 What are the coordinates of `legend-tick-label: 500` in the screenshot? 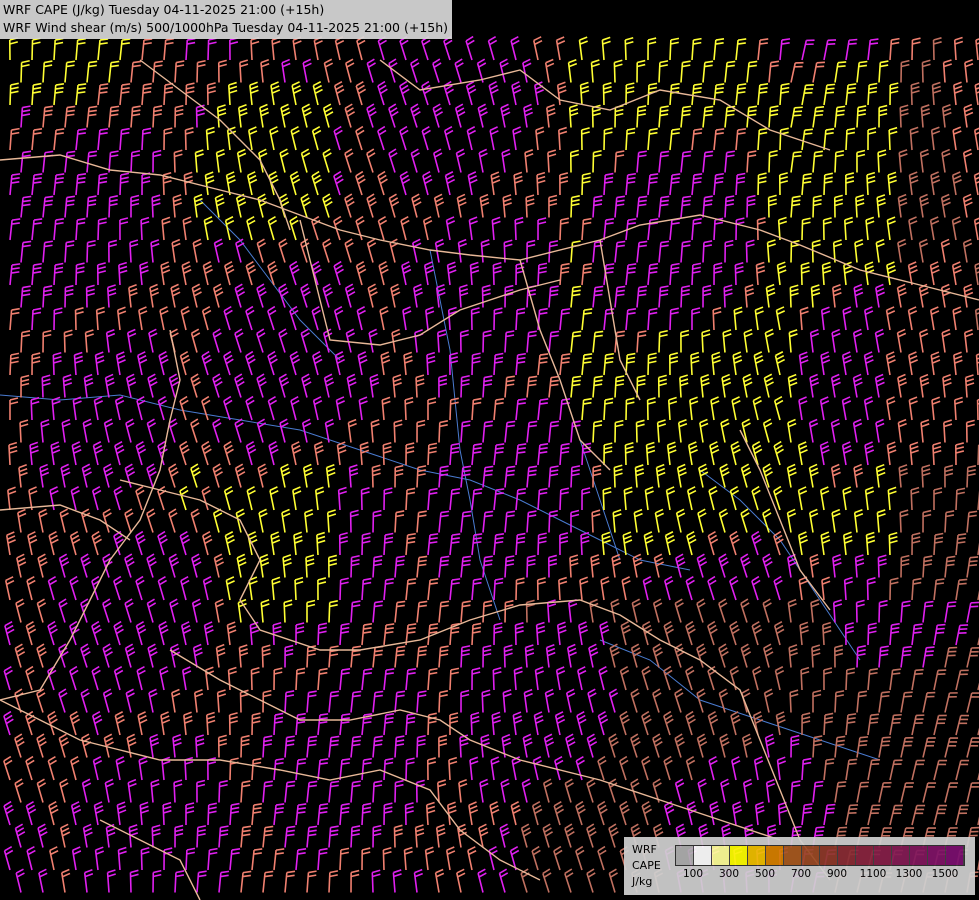 It's located at (765, 874).